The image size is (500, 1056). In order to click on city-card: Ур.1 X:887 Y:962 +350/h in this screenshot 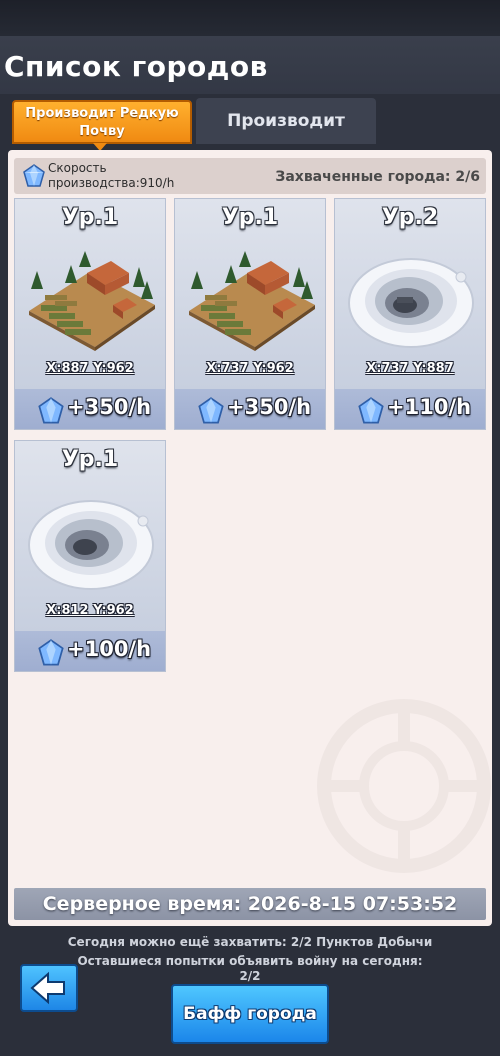, I will do `click(90, 314)`.